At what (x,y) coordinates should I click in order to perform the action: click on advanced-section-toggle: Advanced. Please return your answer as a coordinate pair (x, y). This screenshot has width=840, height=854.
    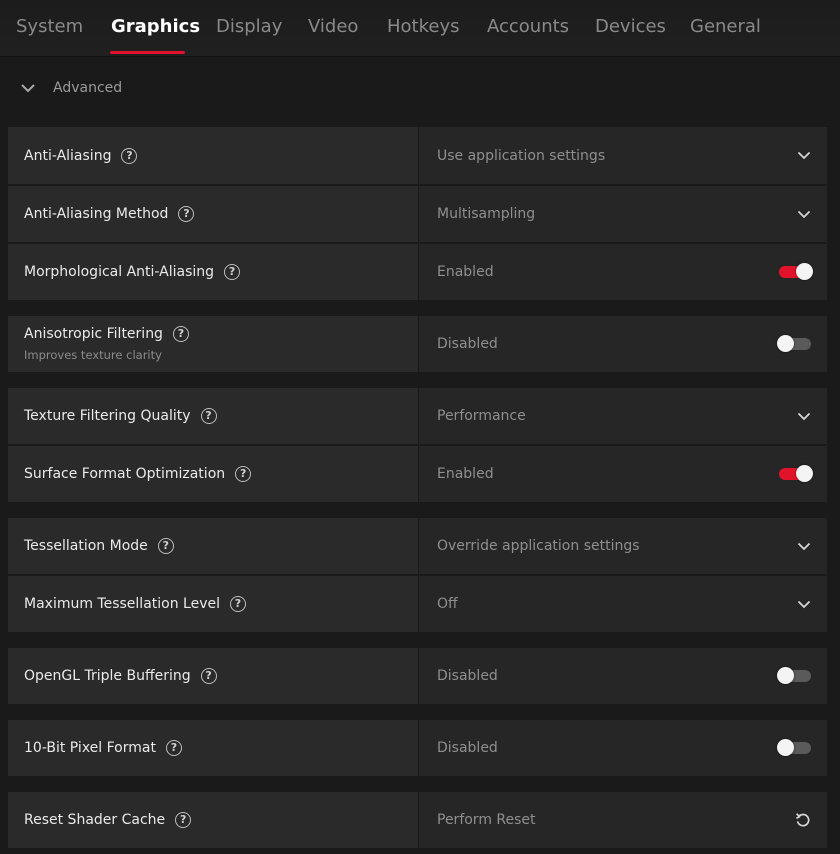
    Looking at the image, I should click on (70, 88).